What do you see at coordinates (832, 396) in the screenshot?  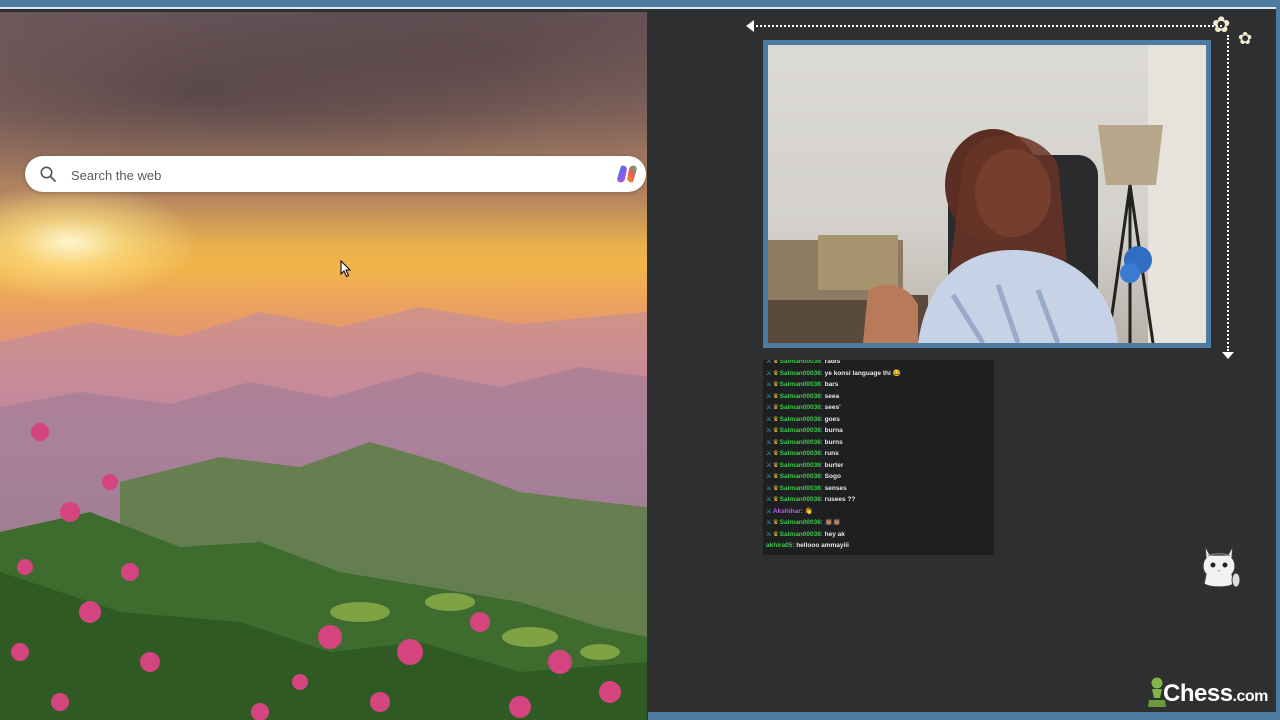 I see `chat-message-text: seea` at bounding box center [832, 396].